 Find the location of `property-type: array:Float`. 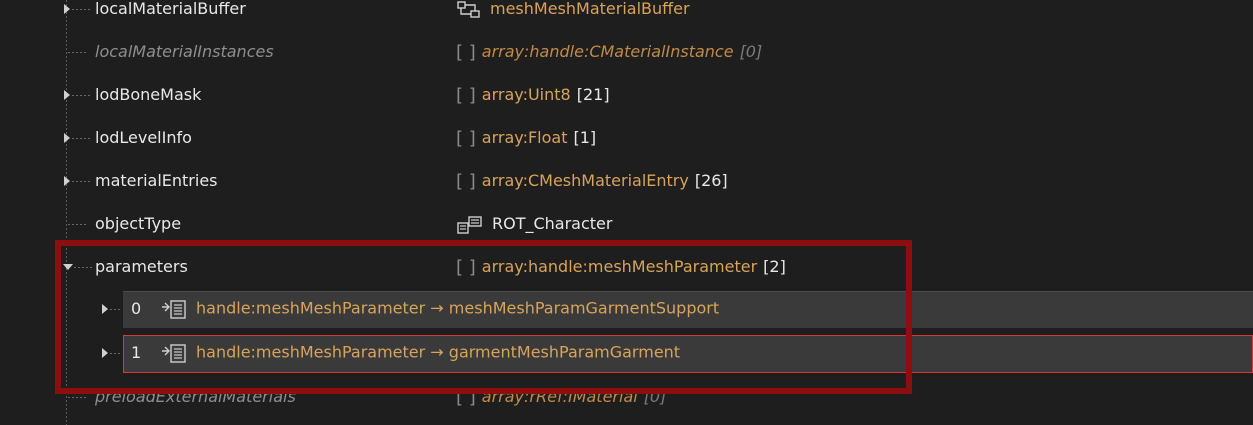

property-type: array:Float is located at coordinates (524, 137).